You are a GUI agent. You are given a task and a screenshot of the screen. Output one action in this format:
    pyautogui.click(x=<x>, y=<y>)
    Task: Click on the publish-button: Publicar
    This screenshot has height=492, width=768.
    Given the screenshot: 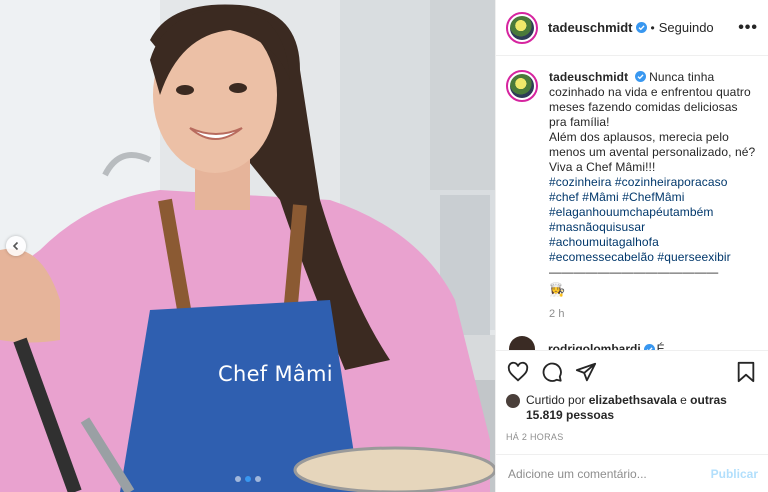 What is the action you would take?
    pyautogui.click(x=734, y=474)
    